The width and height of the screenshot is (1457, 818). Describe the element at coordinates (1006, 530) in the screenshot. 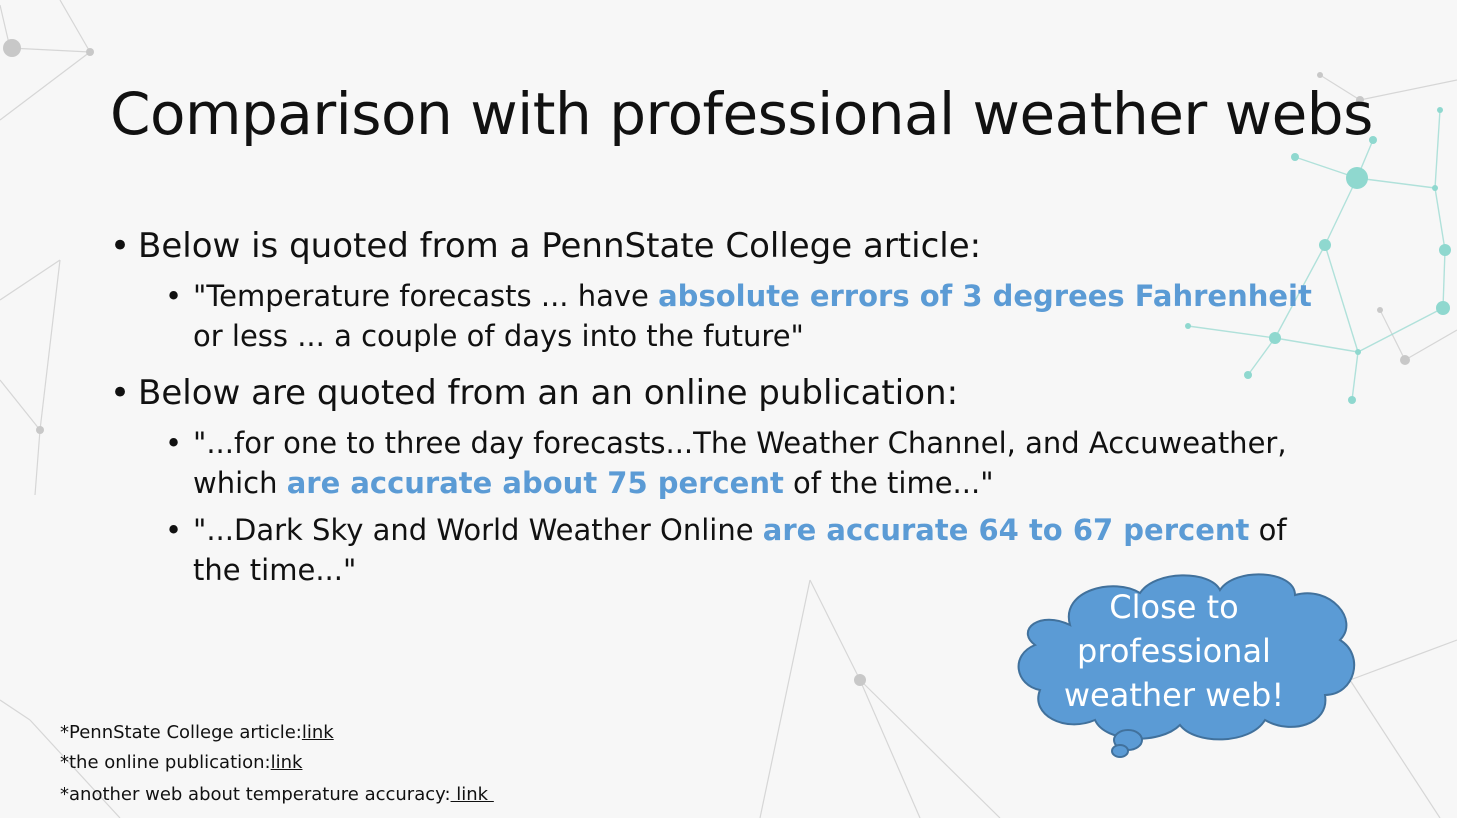

I see `highlight-text: are accurate 64 to 67 percent` at that location.